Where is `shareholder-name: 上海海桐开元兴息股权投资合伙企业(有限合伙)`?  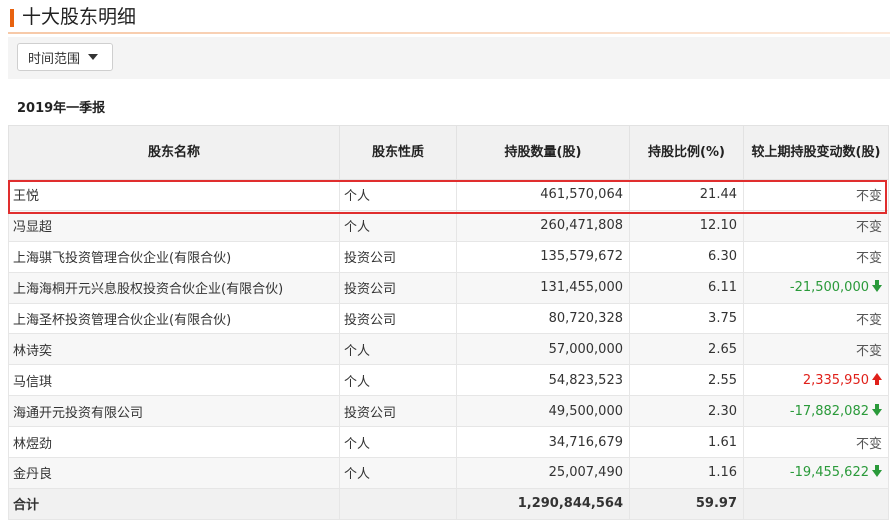 shareholder-name: 上海海桐开元兴息股权投资合伙企业(有限合伙) is located at coordinates (174, 287).